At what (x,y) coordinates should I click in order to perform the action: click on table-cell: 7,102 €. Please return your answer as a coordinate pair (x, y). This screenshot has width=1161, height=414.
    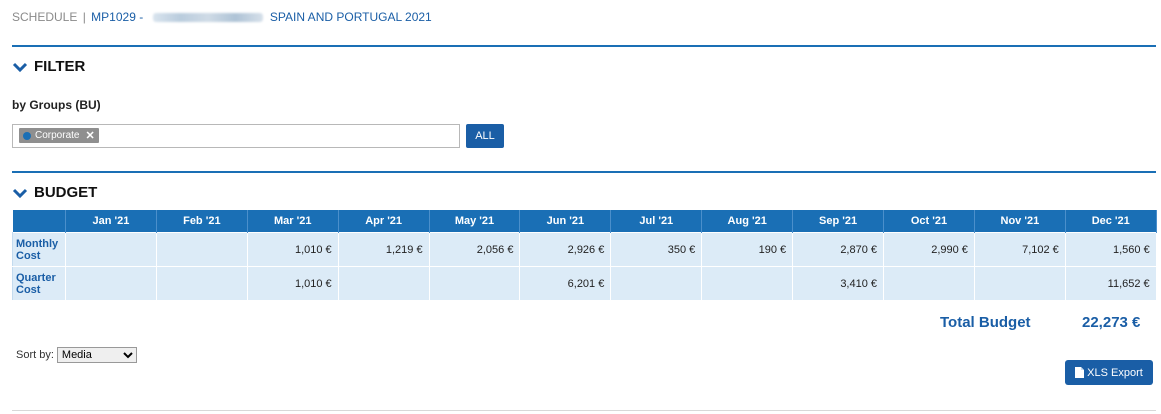
    Looking at the image, I should click on (1019, 249).